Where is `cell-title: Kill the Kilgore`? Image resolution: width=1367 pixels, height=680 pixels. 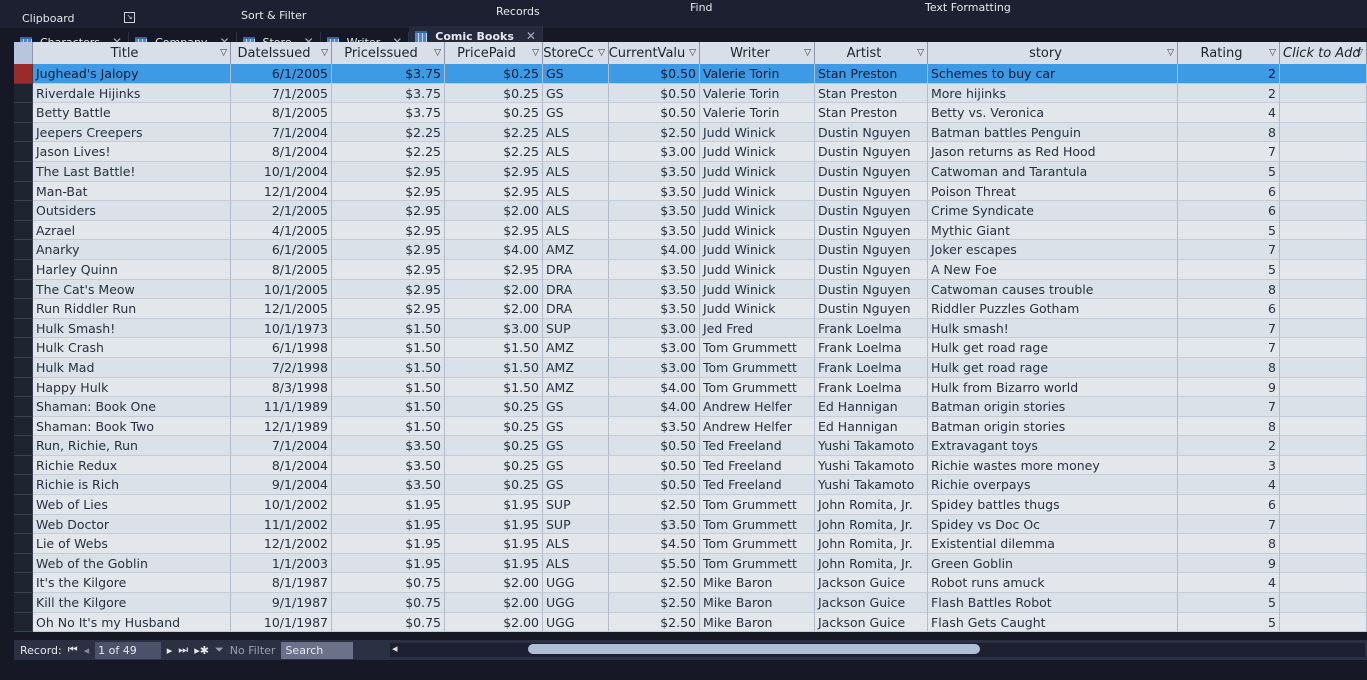
cell-title: Kill the Kilgore is located at coordinates (132, 603).